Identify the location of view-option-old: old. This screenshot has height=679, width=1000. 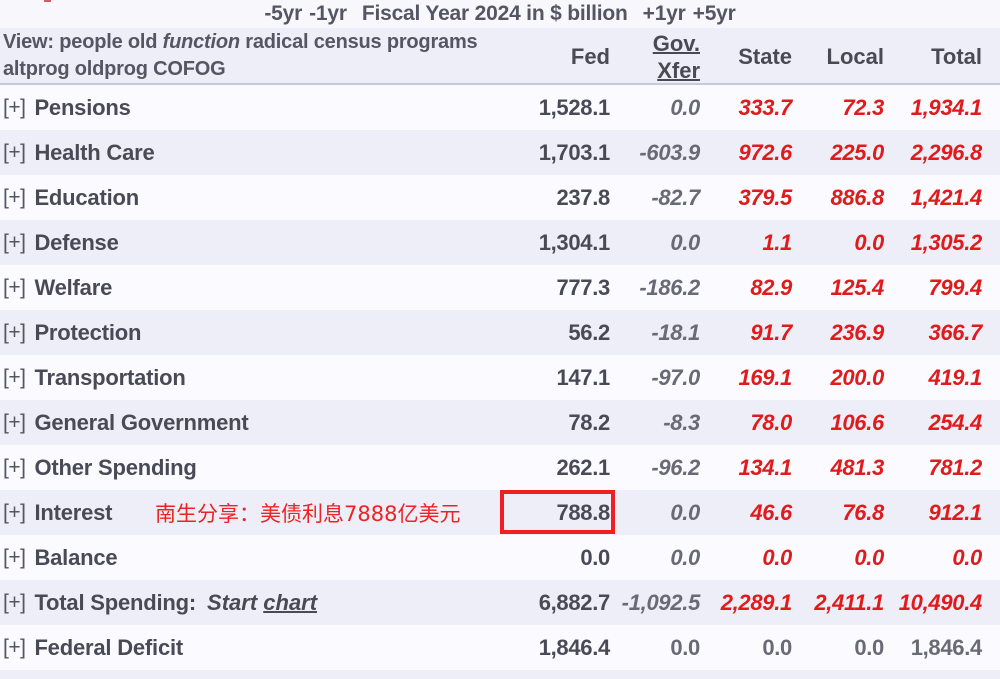
(143, 42).